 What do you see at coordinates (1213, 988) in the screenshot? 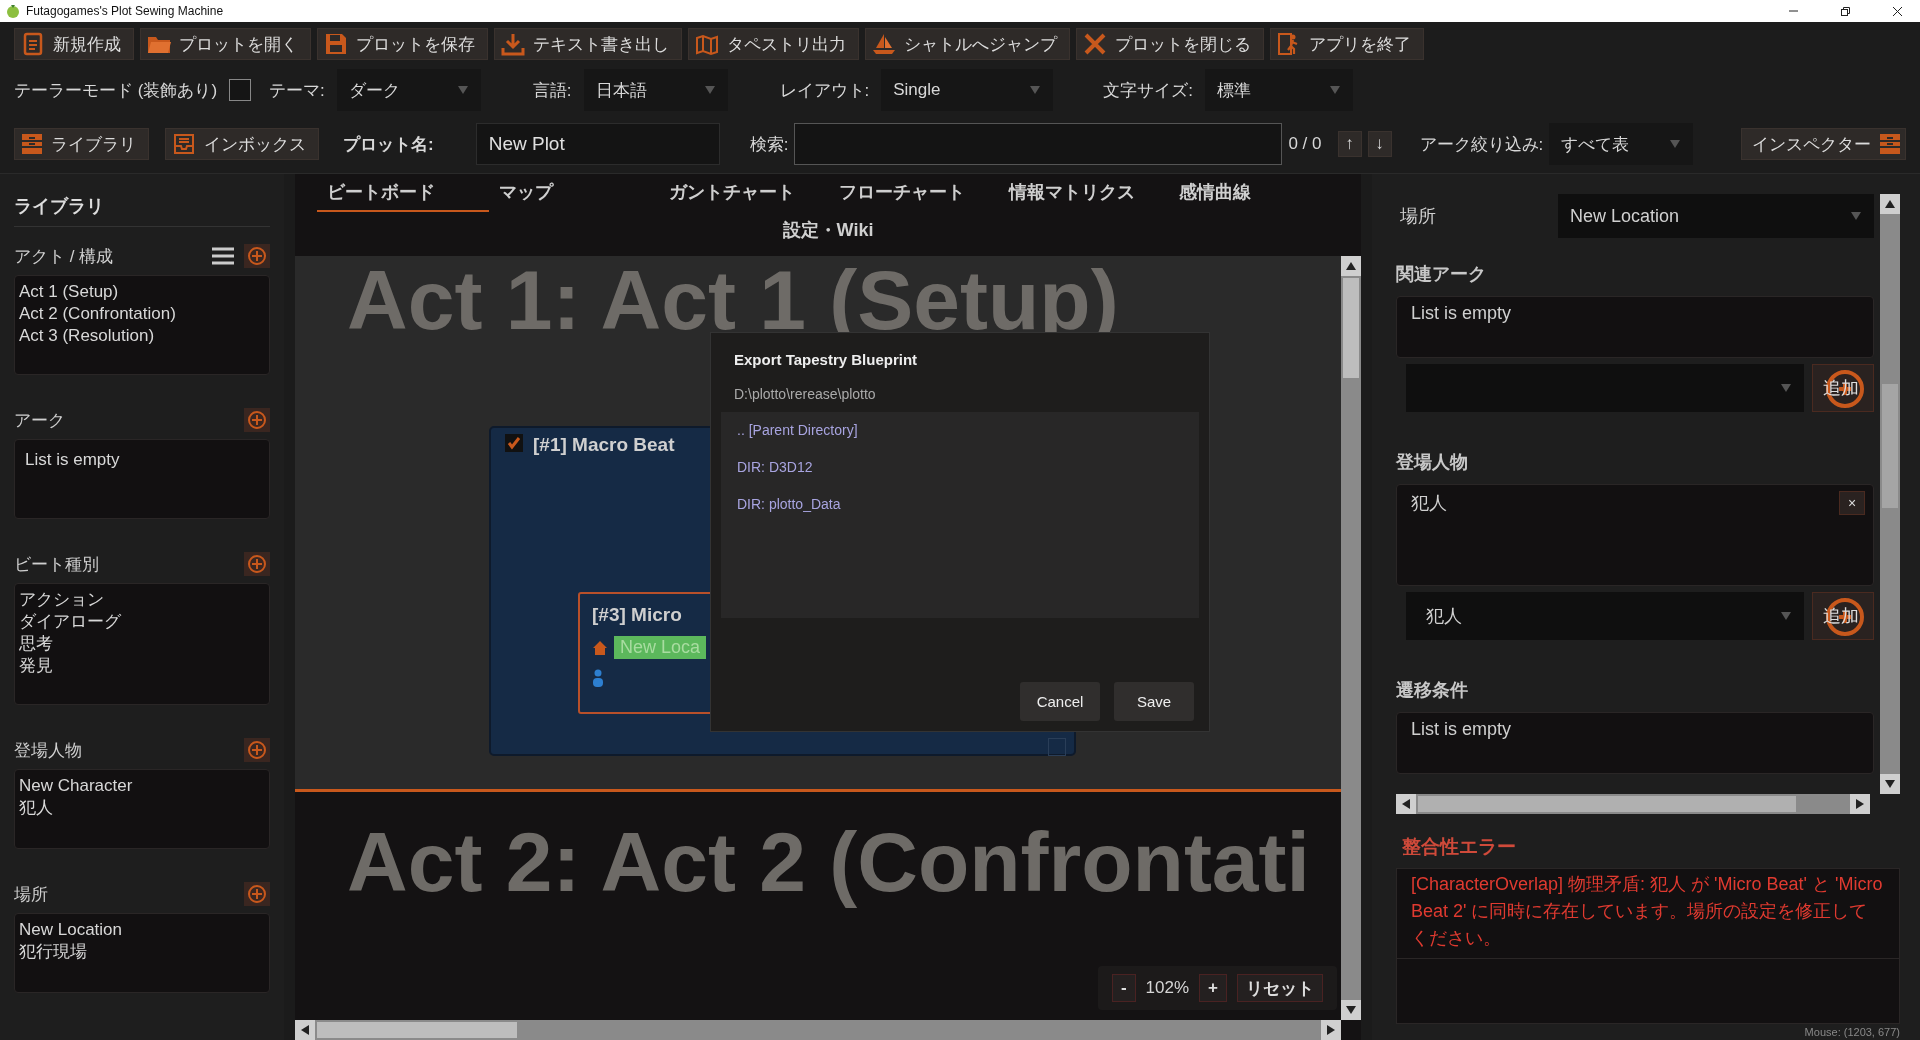
I see `zoom-in-button: +` at bounding box center [1213, 988].